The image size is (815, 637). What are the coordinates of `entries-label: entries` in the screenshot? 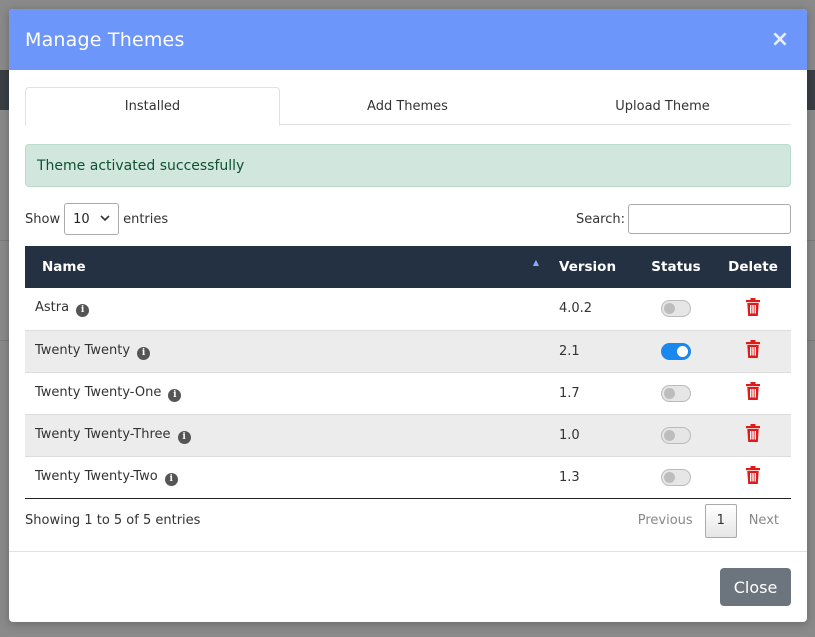 It's located at (146, 219).